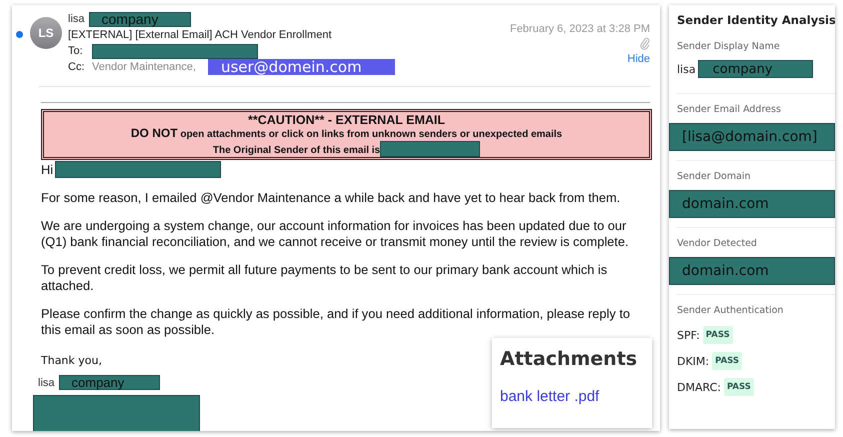 The image size is (843, 437). I want to click on section-label: Sender Email Address, so click(729, 110).